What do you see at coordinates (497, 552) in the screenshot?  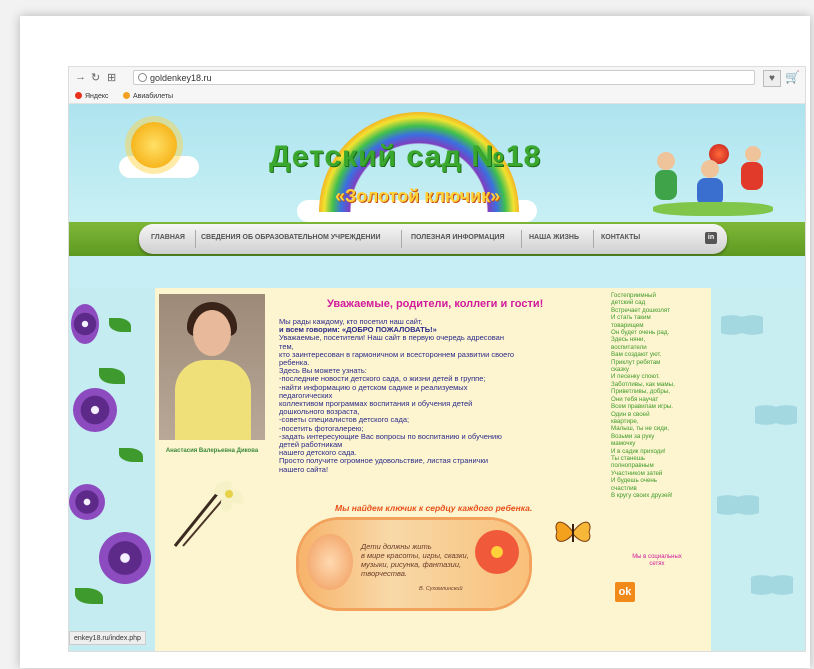 I see `flower-icon` at bounding box center [497, 552].